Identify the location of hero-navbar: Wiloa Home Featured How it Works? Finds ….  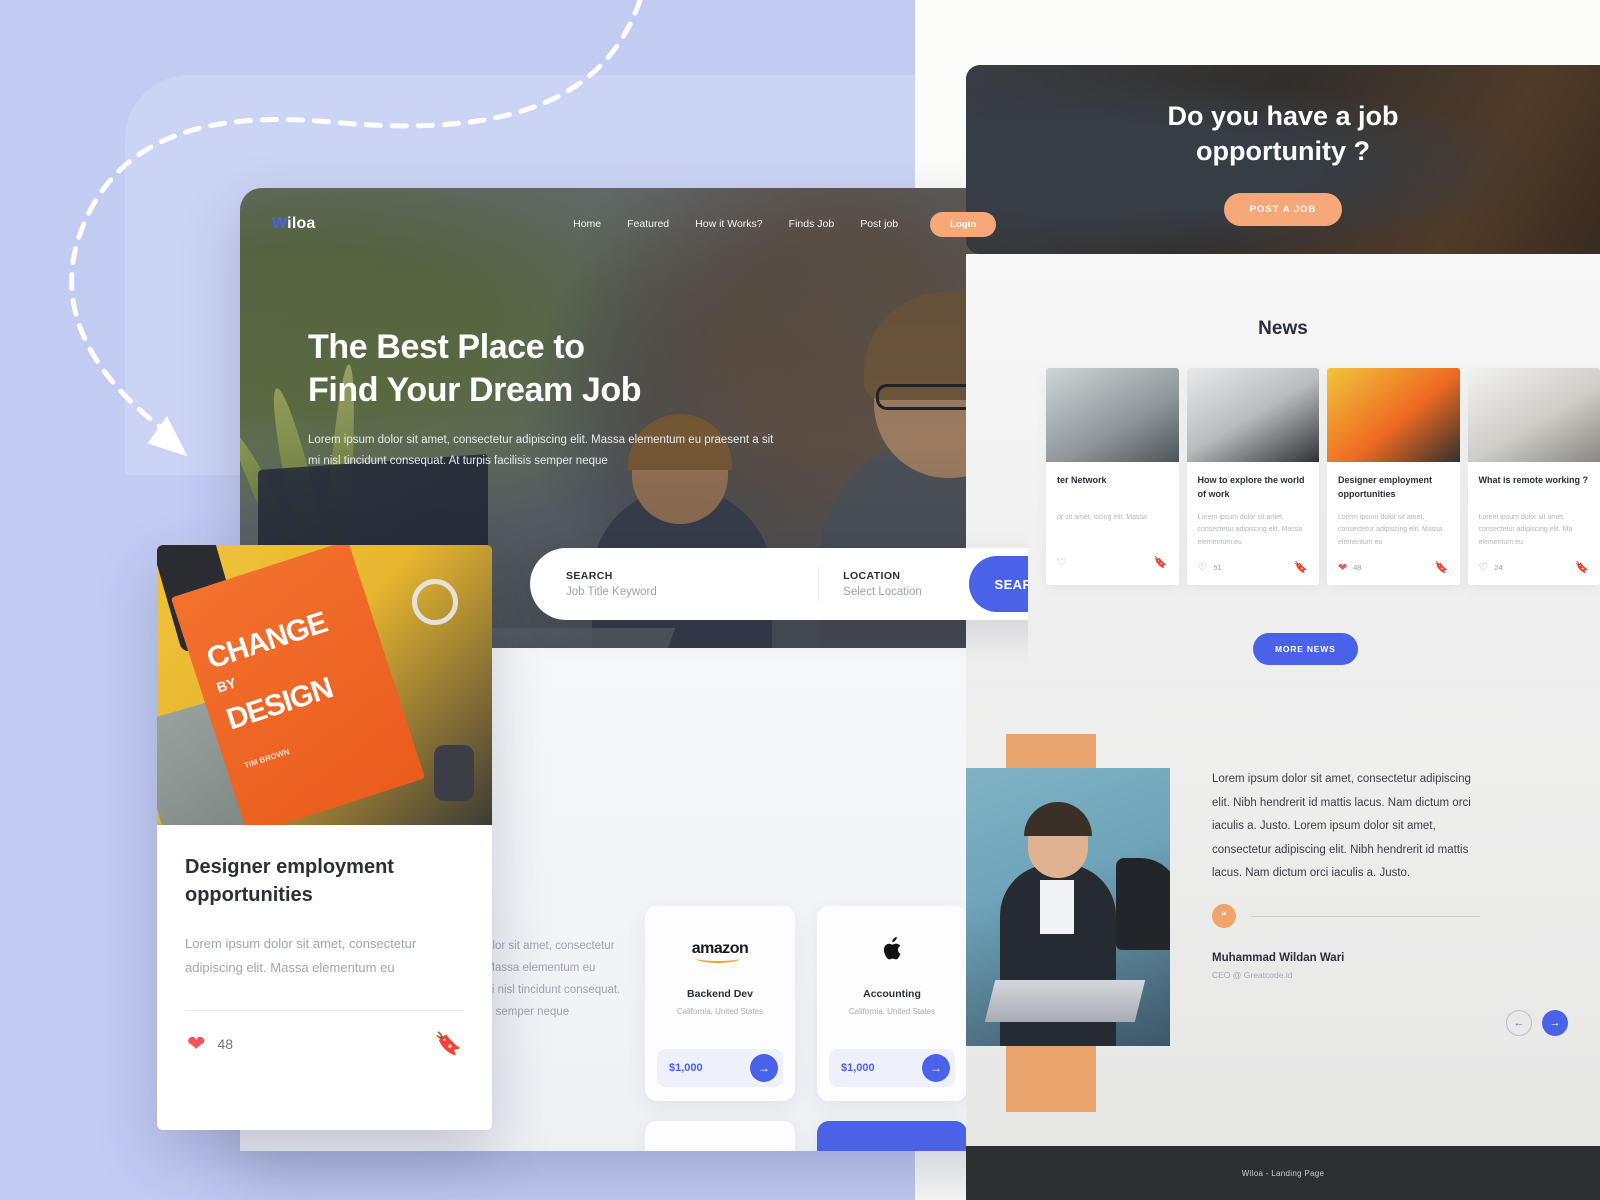
(634, 224).